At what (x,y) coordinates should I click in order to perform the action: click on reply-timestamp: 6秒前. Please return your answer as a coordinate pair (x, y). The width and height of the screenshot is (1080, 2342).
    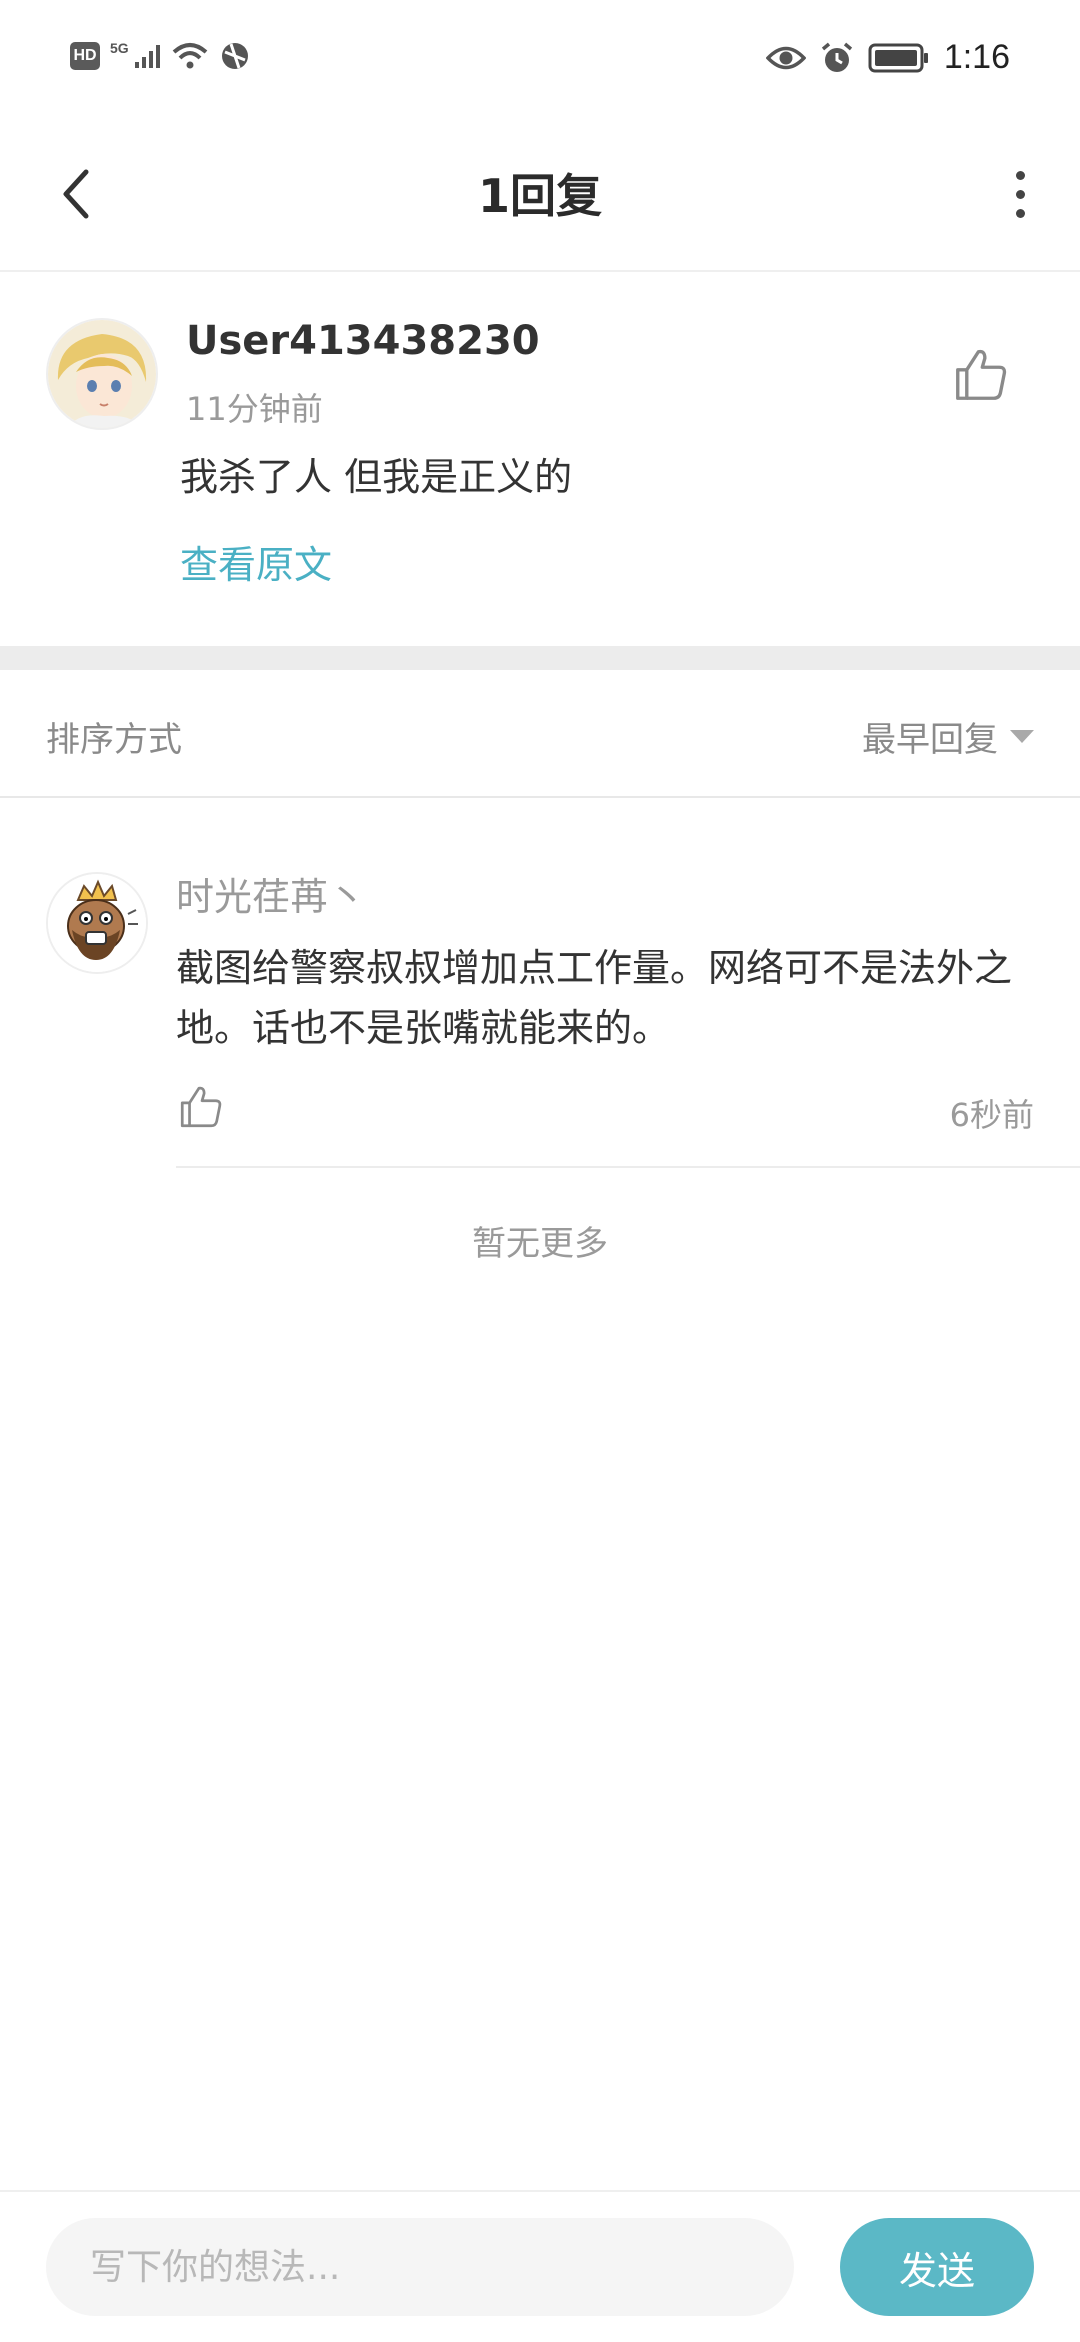
    Looking at the image, I should click on (991, 1115).